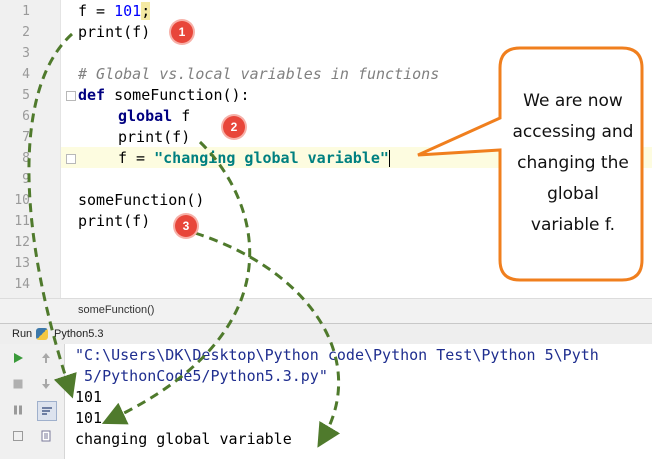  Describe the element at coordinates (389, 158) in the screenshot. I see `text-cursor` at that location.